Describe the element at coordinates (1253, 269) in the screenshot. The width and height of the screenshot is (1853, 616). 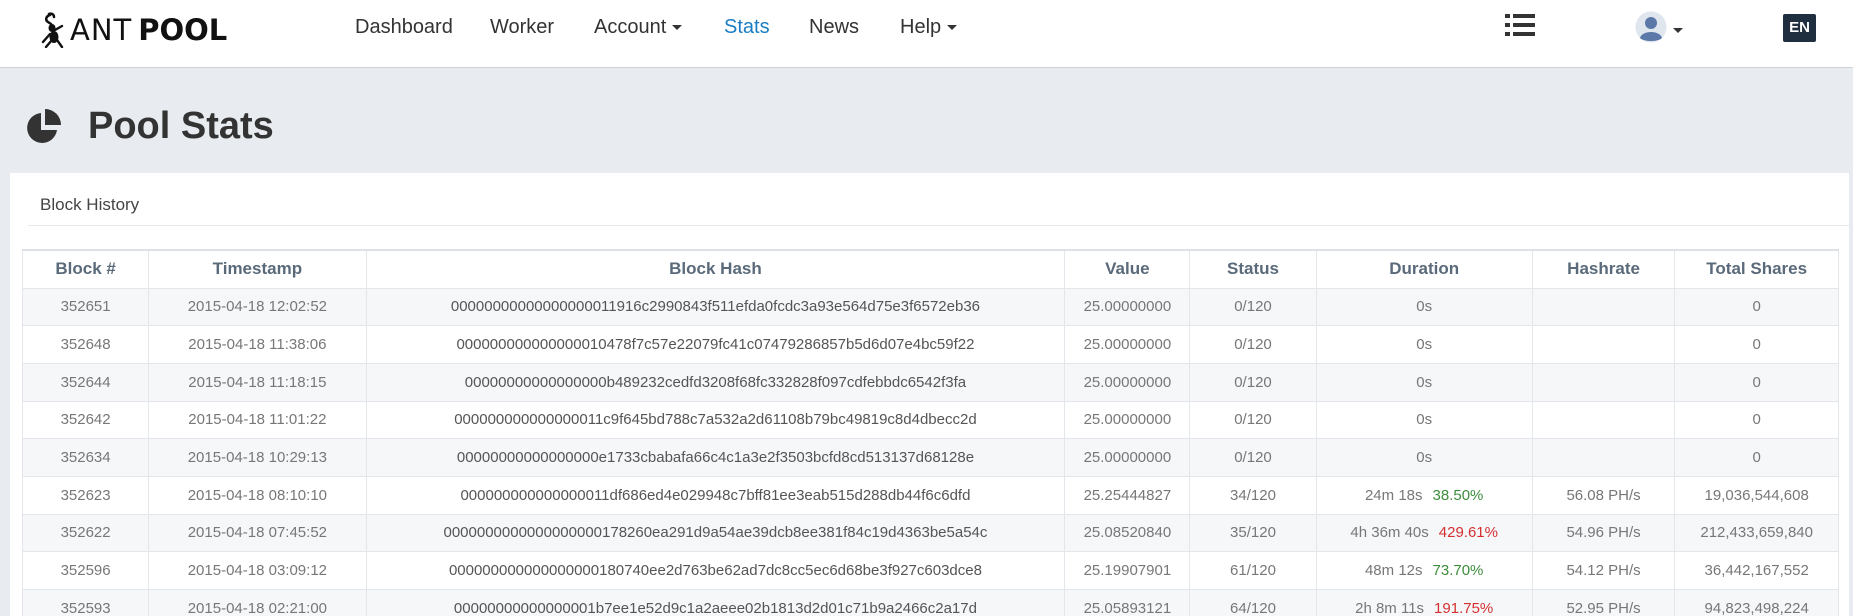
I see `col-header-status: Status` at that location.